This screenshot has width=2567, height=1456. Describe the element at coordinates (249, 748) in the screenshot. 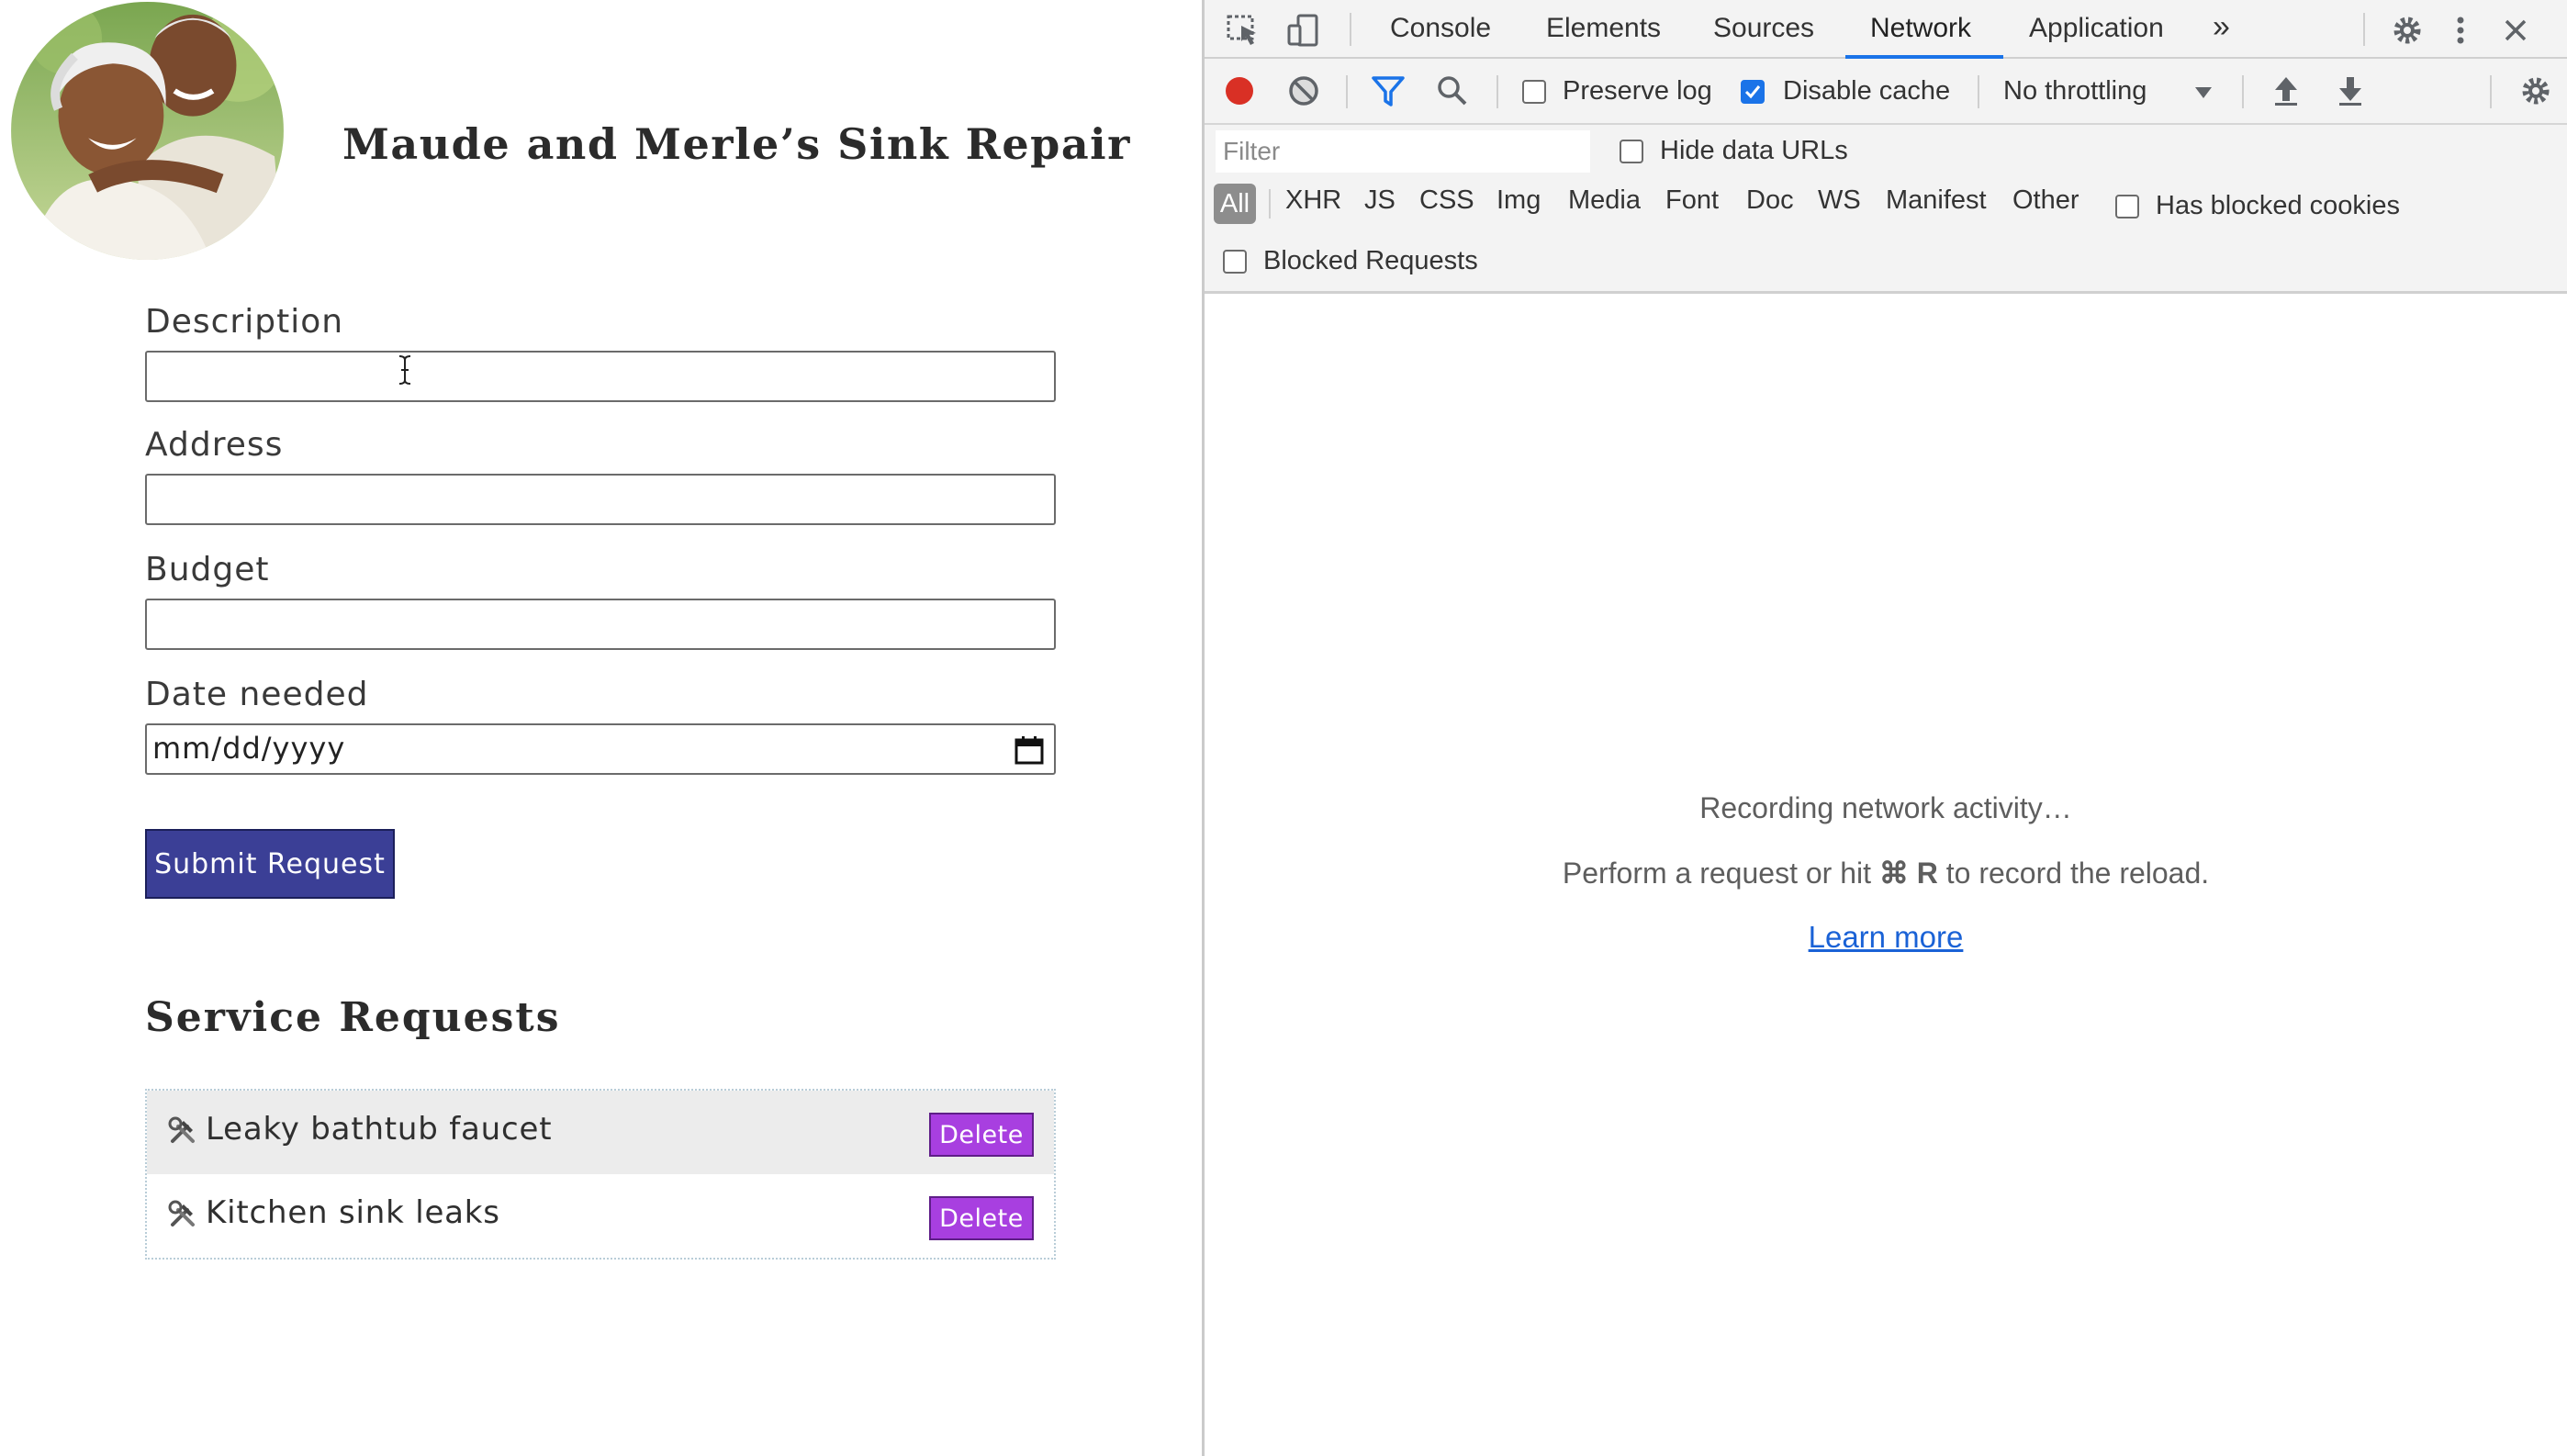

I see `date-value: mm/dd/yyyy` at that location.